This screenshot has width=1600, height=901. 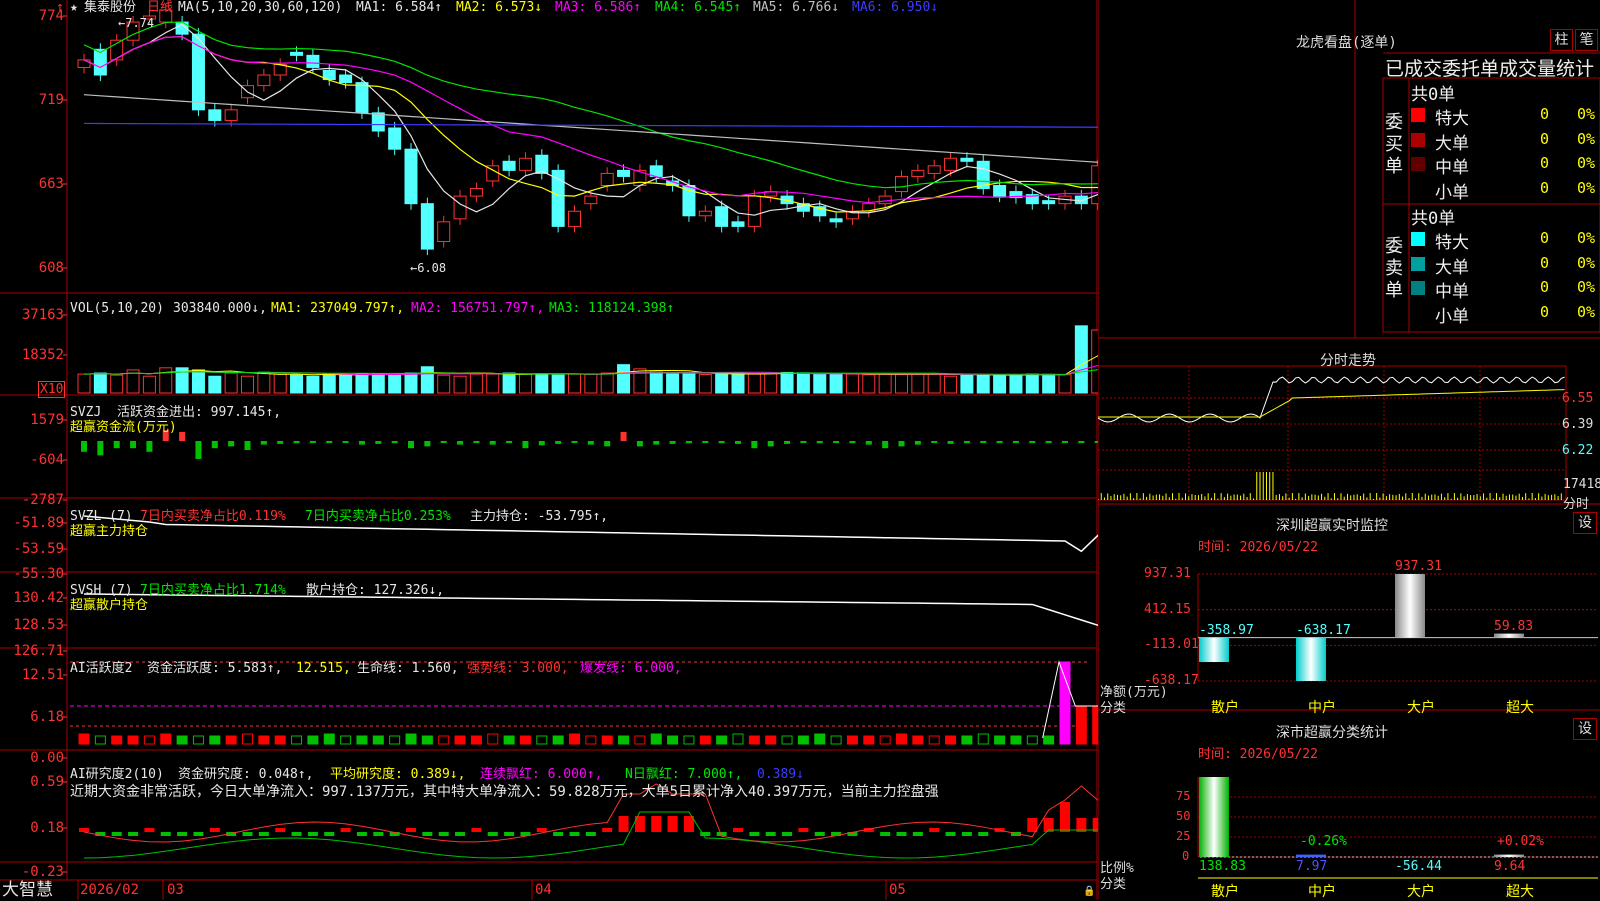 What do you see at coordinates (38, 651) in the screenshot?
I see `svsh-y-label: 126.71` at bounding box center [38, 651].